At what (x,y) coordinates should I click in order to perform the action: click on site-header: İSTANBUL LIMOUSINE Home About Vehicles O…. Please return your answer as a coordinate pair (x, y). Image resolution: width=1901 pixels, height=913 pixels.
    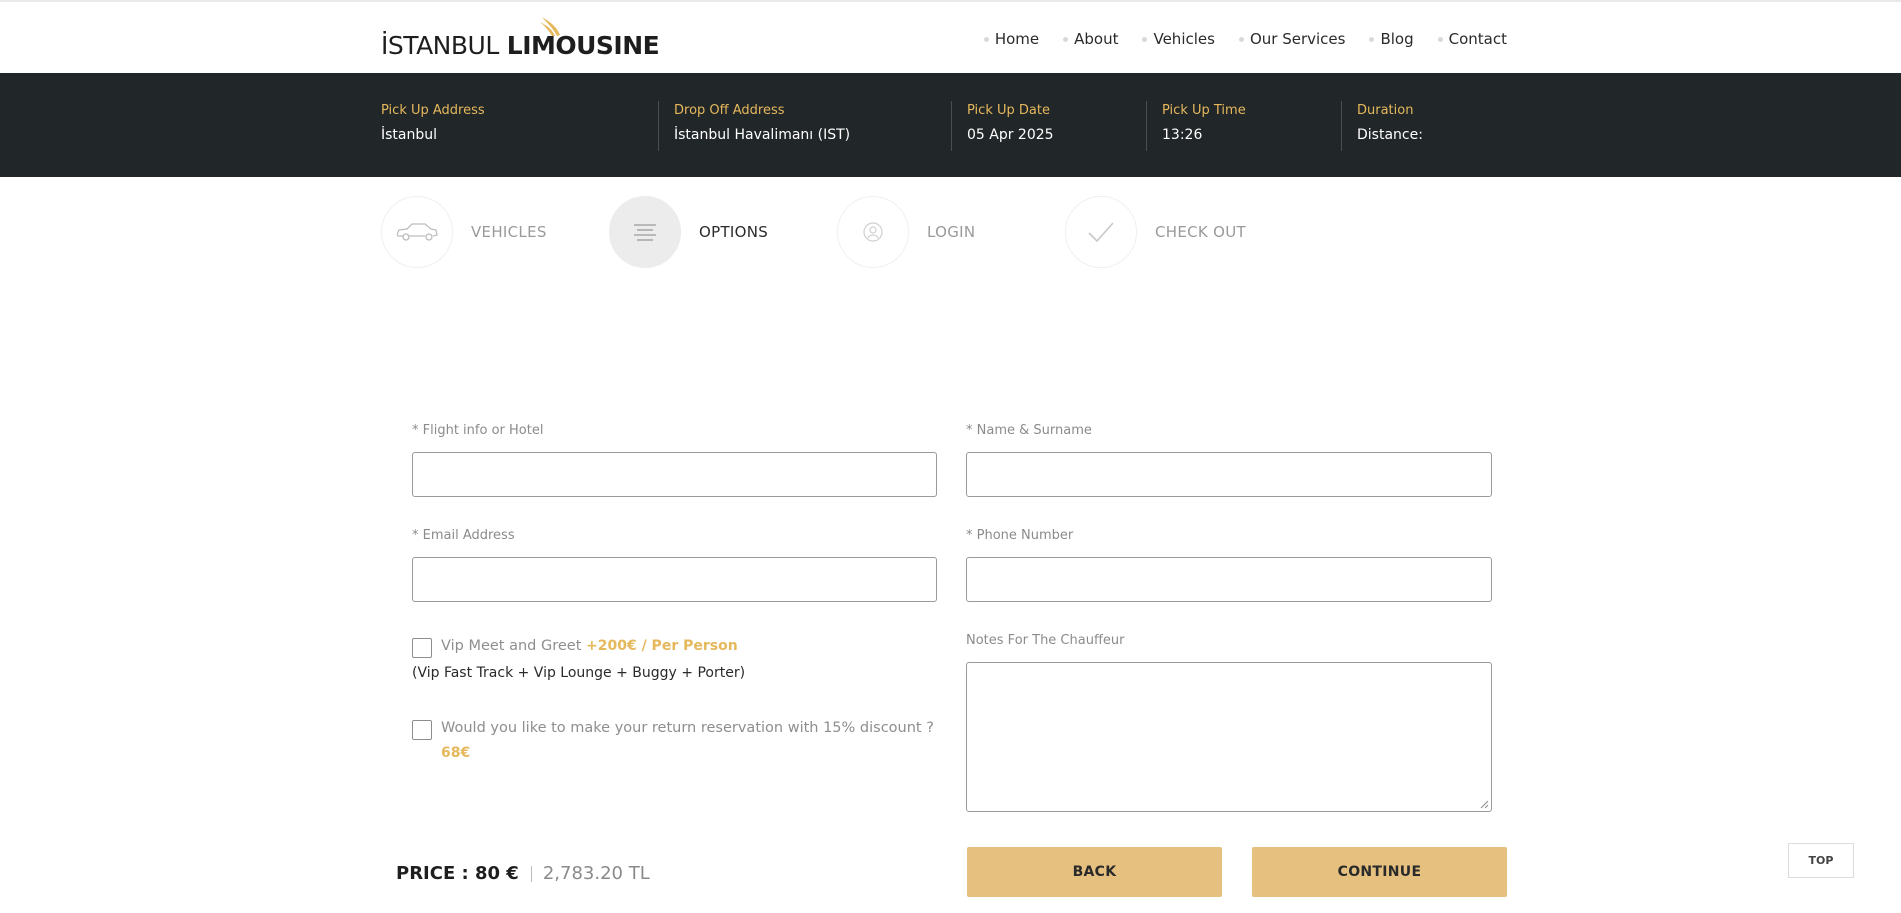
    Looking at the image, I should click on (950, 37).